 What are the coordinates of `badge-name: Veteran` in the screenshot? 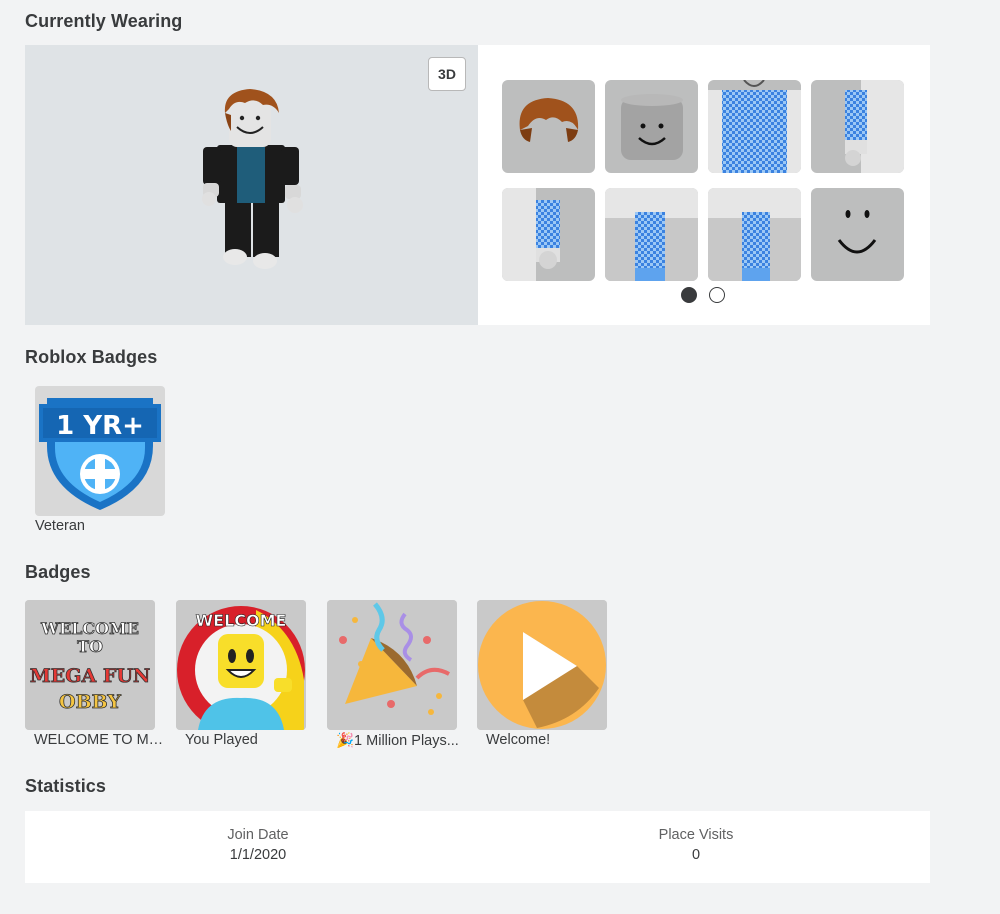 It's located at (105, 526).